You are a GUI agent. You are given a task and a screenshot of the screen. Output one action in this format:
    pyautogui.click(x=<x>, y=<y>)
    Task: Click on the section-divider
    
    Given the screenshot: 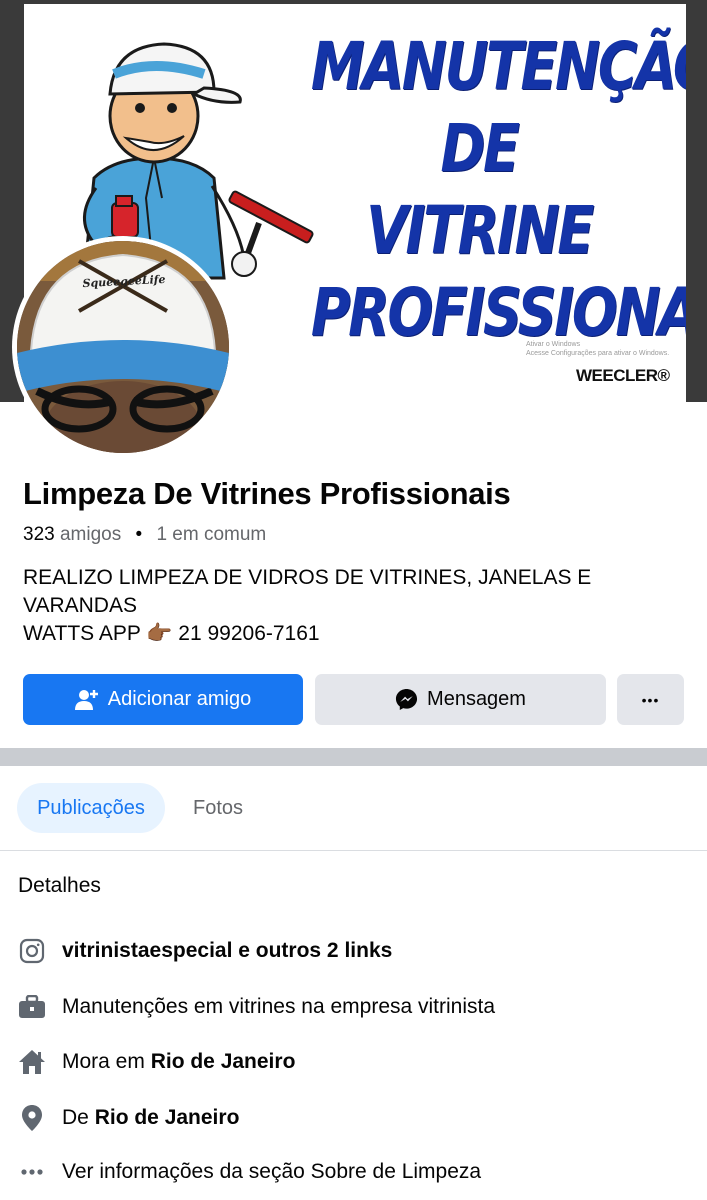 What is the action you would take?
    pyautogui.click(x=353, y=757)
    